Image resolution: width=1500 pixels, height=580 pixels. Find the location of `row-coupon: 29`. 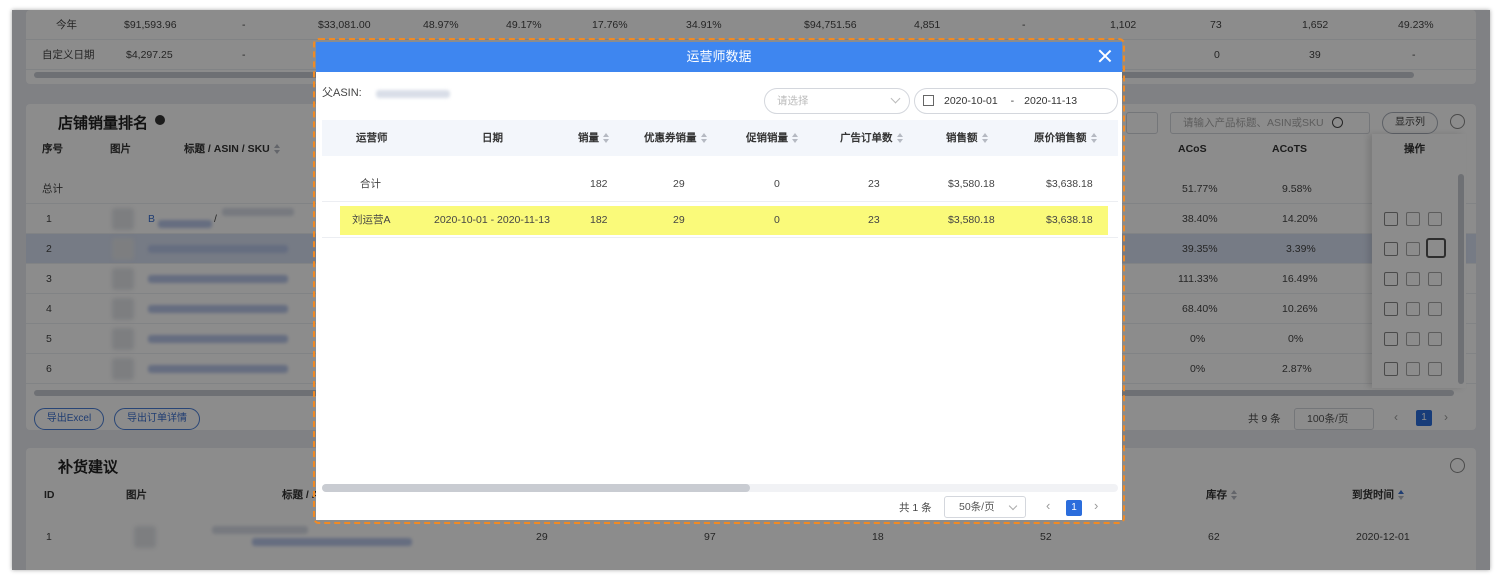

row-coupon: 29 is located at coordinates (679, 220).